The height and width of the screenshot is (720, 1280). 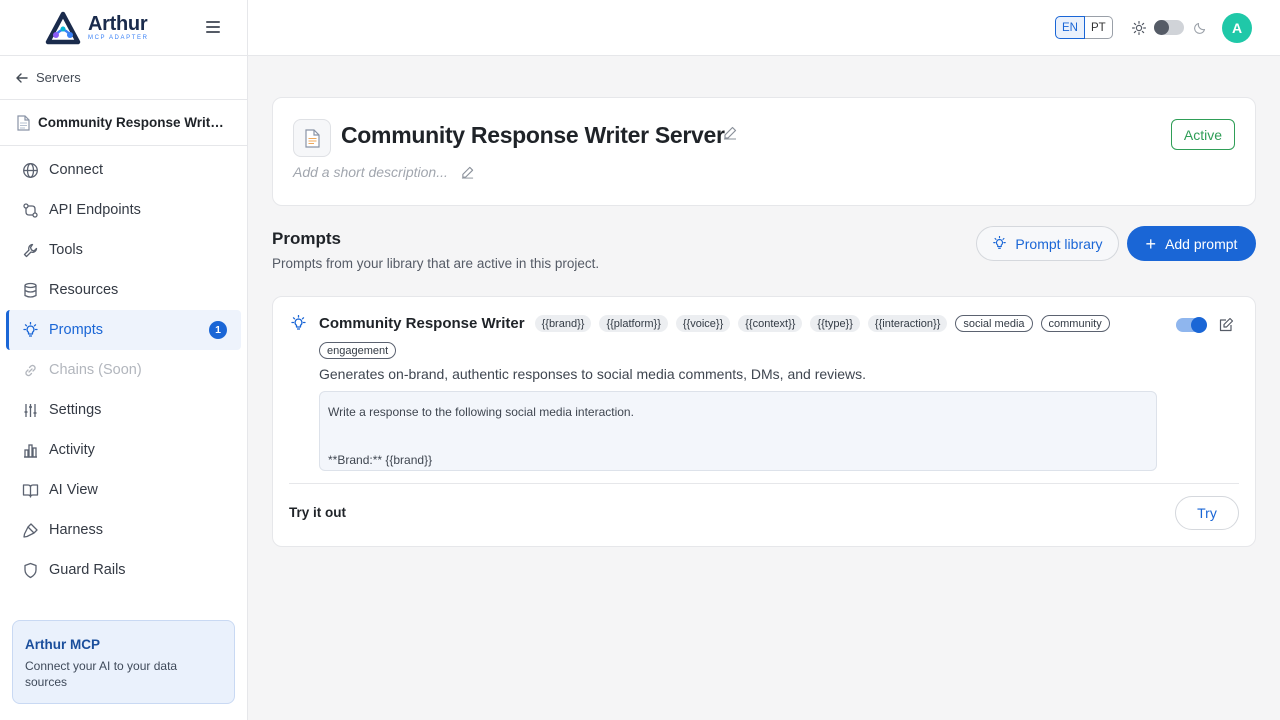 What do you see at coordinates (1207, 513) in the screenshot?
I see `try-button: Try` at bounding box center [1207, 513].